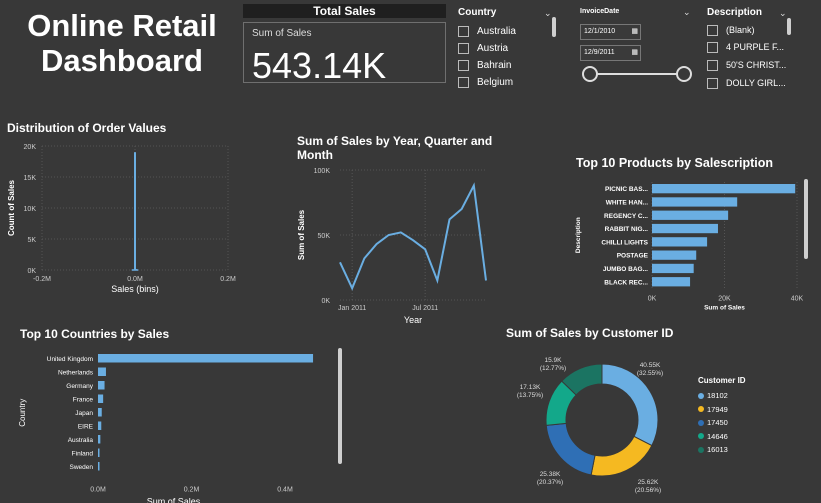 Image resolution: width=821 pixels, height=503 pixels. What do you see at coordinates (352, 308) in the screenshot?
I see `x-tick-label: Jan 2011` at bounding box center [352, 308].